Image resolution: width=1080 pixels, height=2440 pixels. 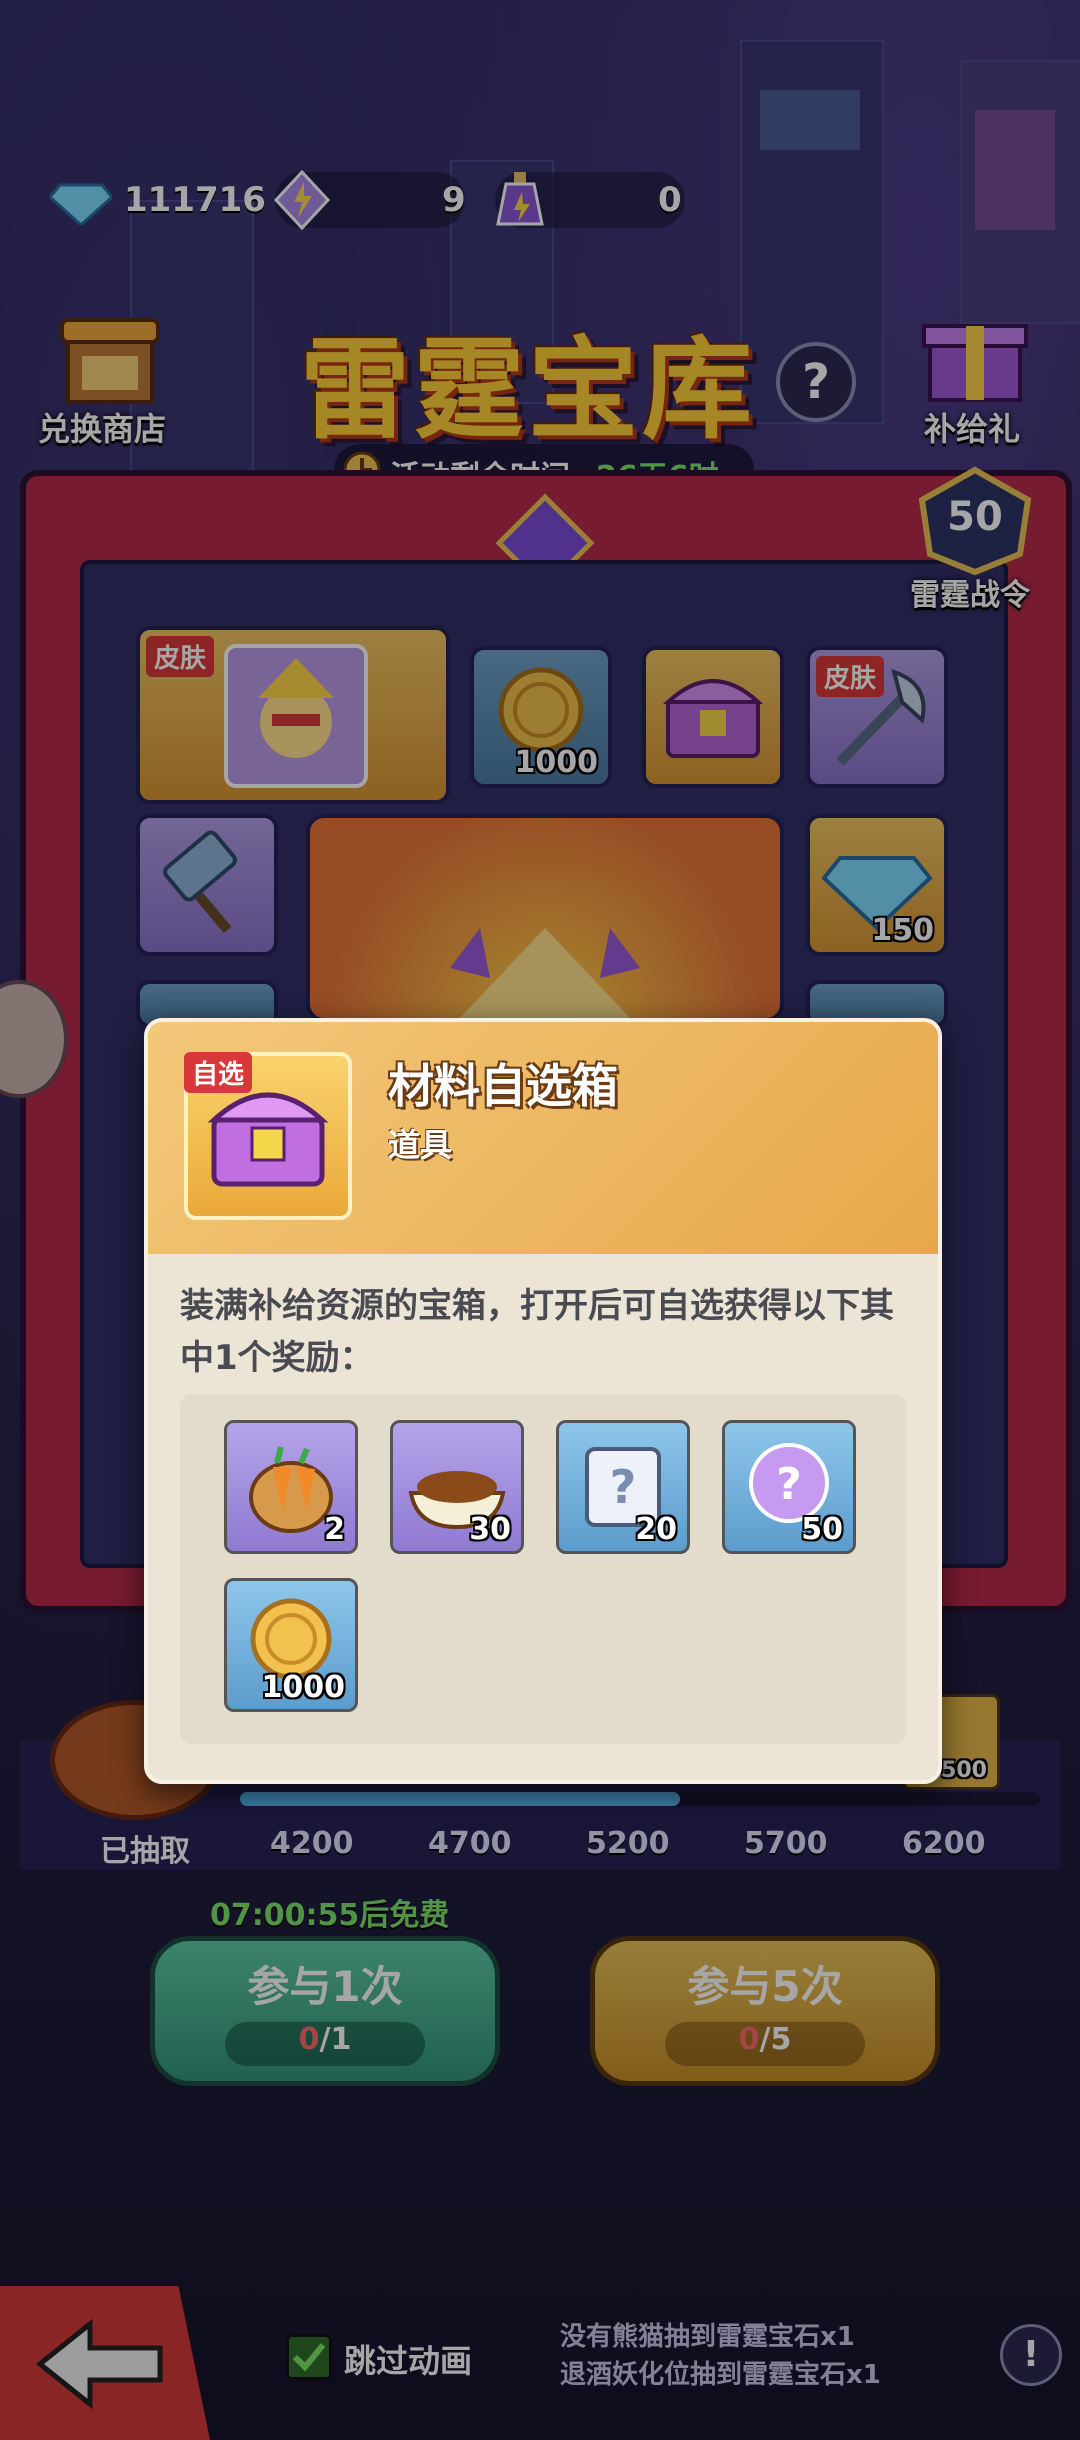 What do you see at coordinates (537, 1332) in the screenshot?
I see `popup-description: 装满补给资源的宝箱，打开后可自选获得以下其中1个奖励：` at bounding box center [537, 1332].